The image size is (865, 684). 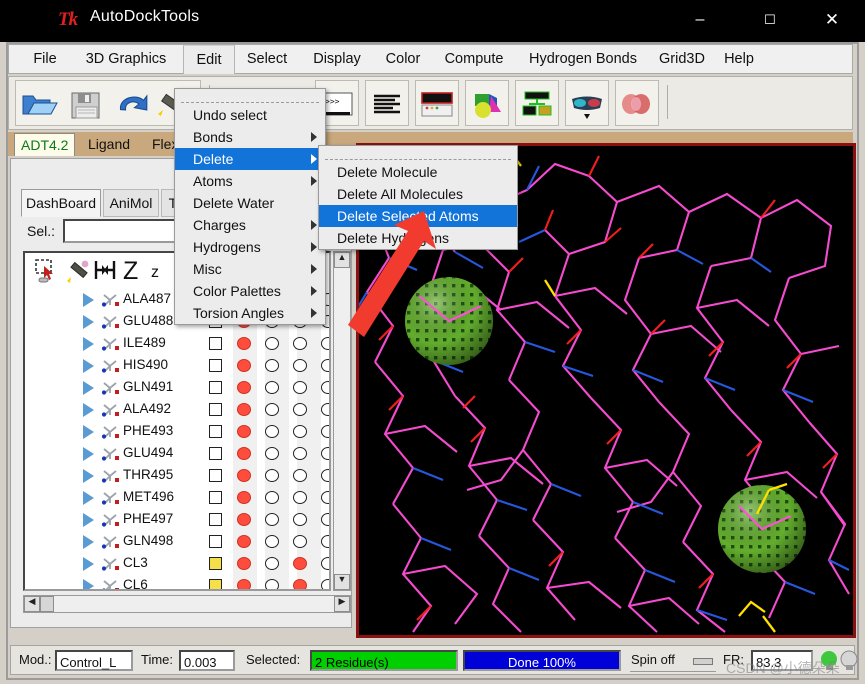 What do you see at coordinates (177, 542) in the screenshot?
I see `table-row: GLN498` at bounding box center [177, 542].